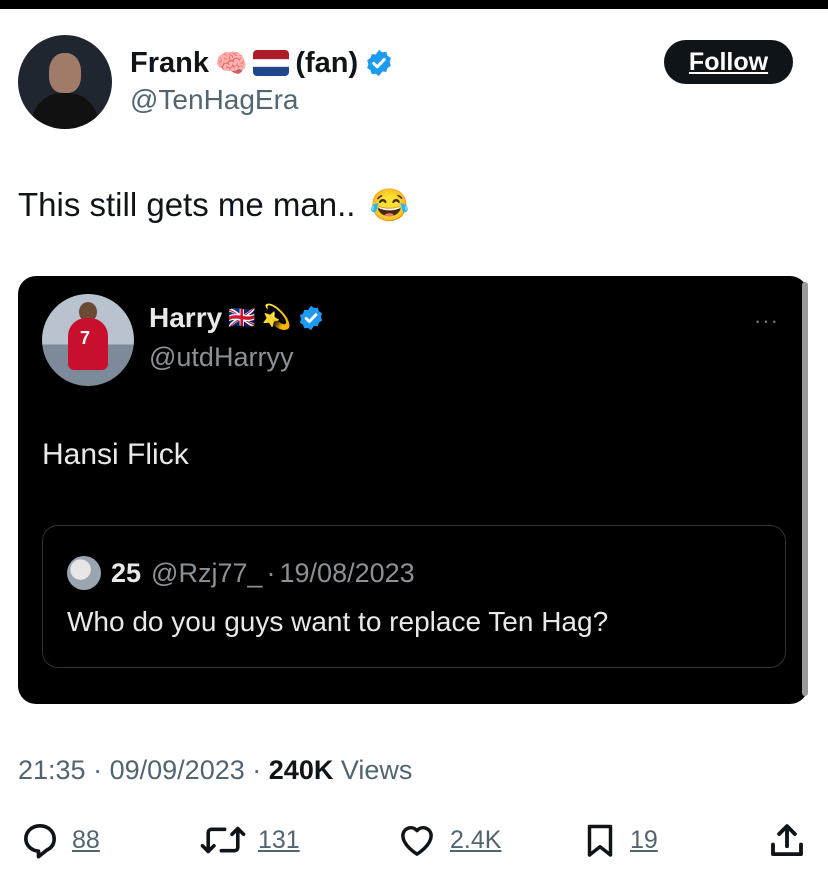 The width and height of the screenshot is (828, 882). What do you see at coordinates (187, 204) in the screenshot?
I see `tweet-body: This still gets me man..` at bounding box center [187, 204].